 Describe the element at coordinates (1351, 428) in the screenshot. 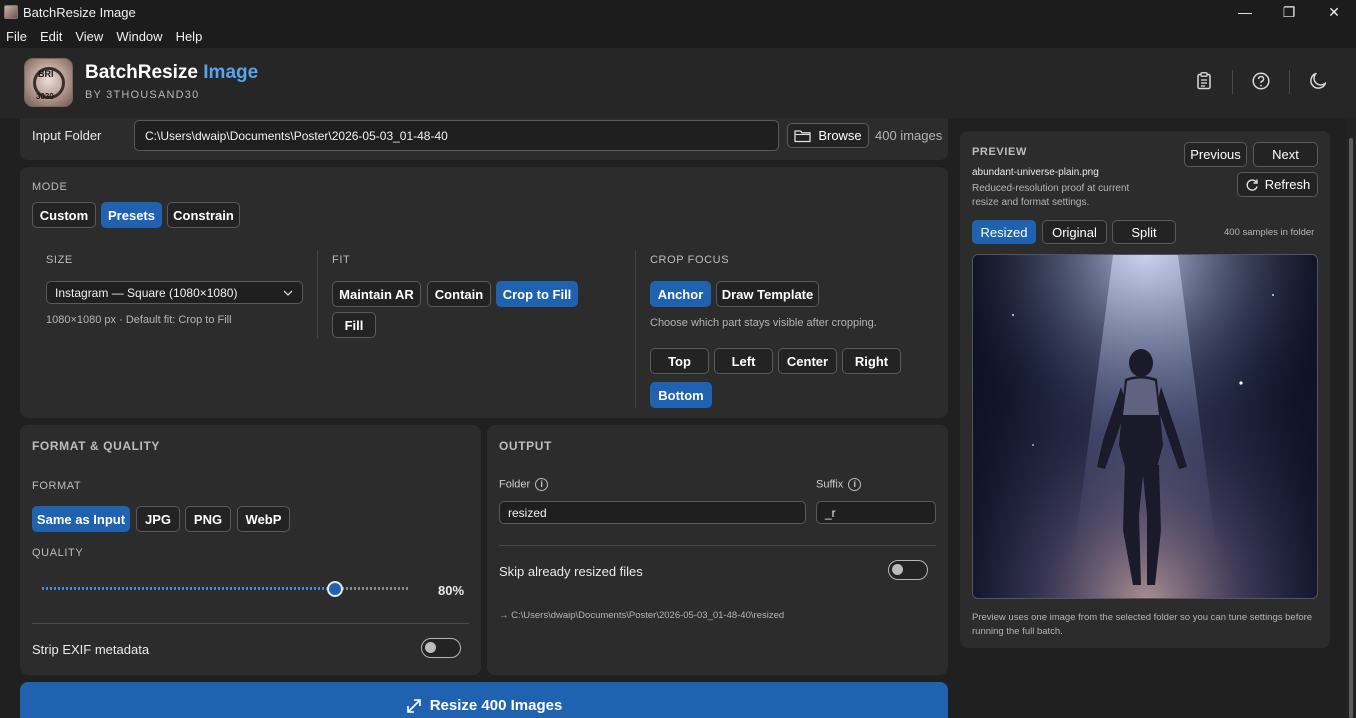

I see `scrollbar-thumb` at that location.